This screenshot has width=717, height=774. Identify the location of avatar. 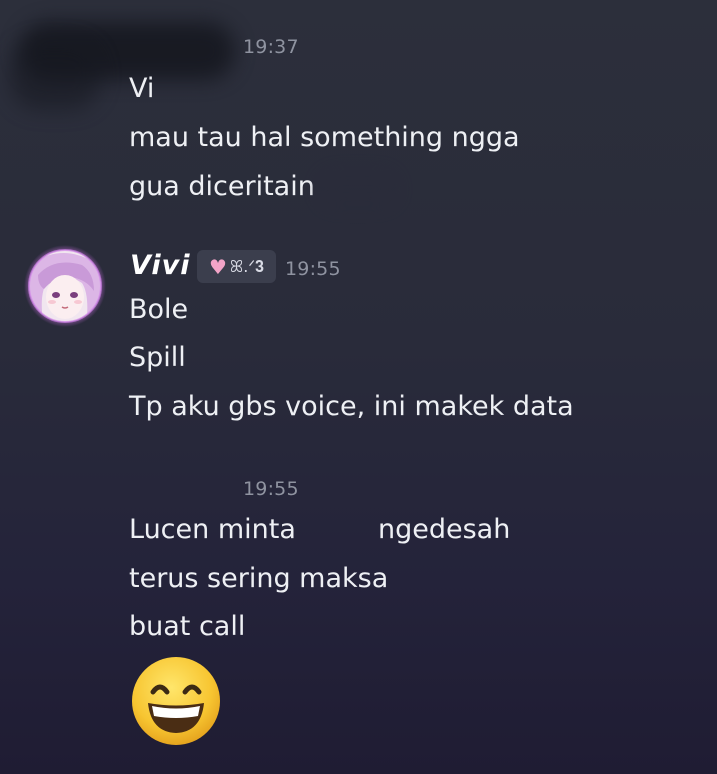
(65, 286).